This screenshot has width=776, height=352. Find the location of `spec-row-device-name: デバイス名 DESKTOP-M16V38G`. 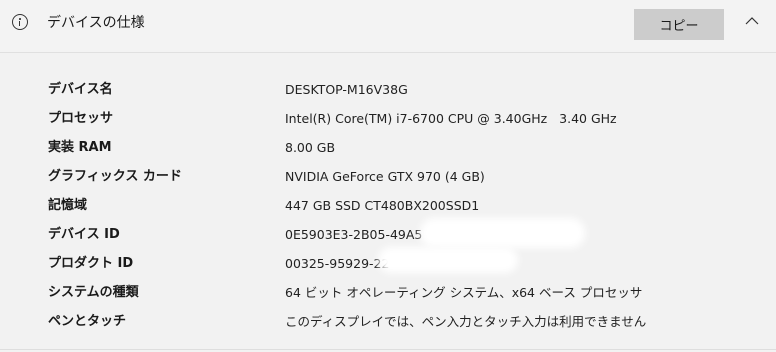

spec-row-device-name: デバイス名 DESKTOP-M16V38G is located at coordinates (388, 90).